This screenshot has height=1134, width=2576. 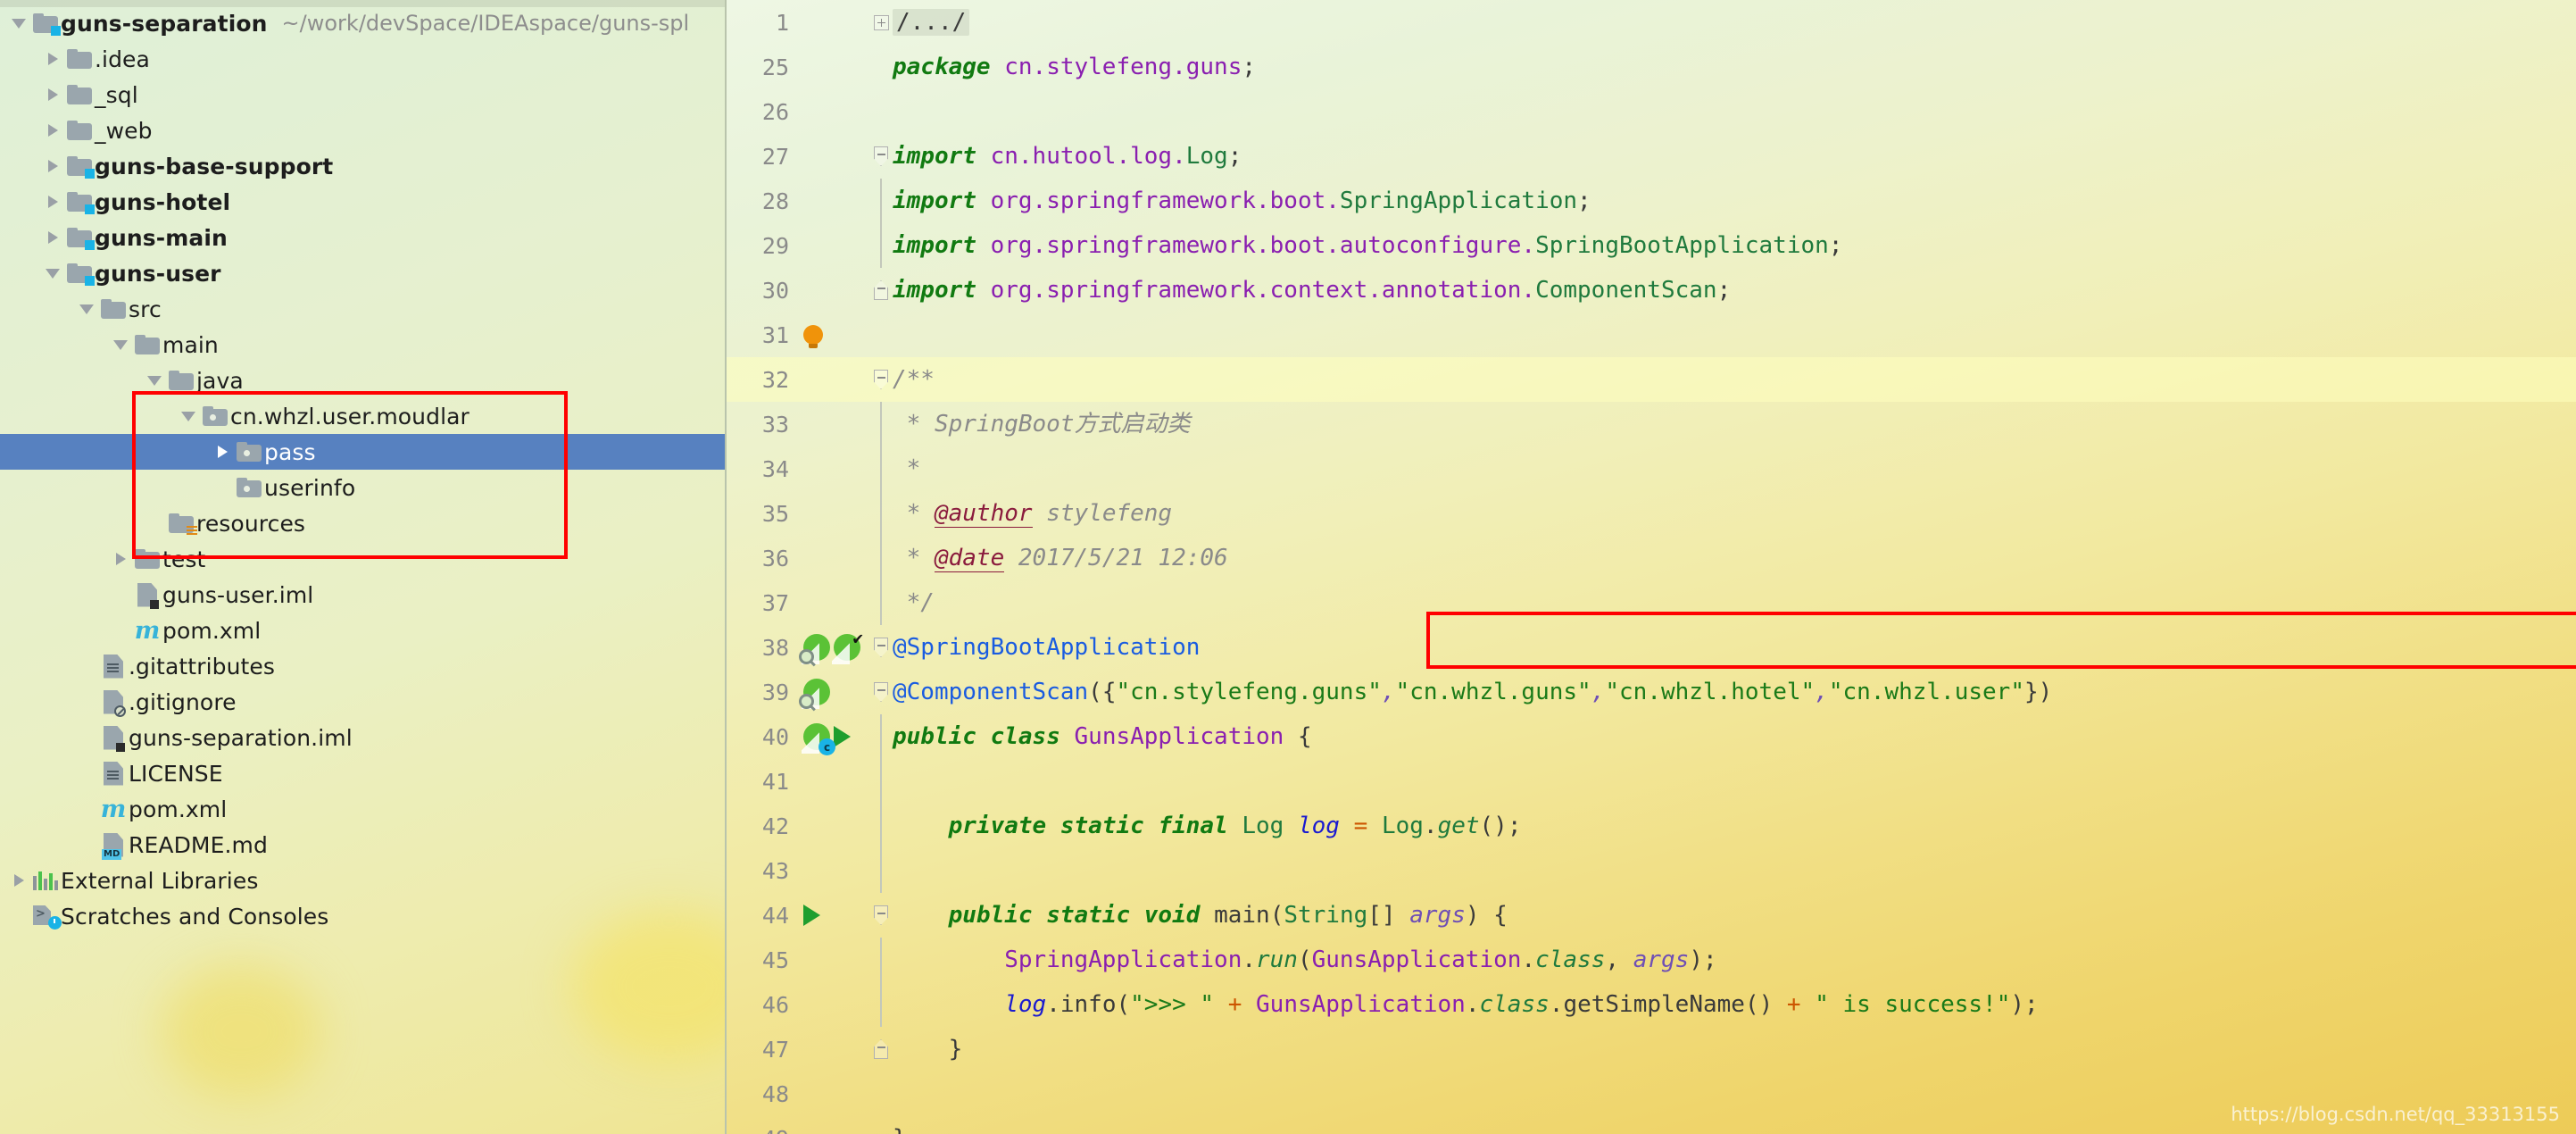 What do you see at coordinates (1060, 558) in the screenshot?
I see `code-text: * @date 2017/5/21 12:06` at bounding box center [1060, 558].